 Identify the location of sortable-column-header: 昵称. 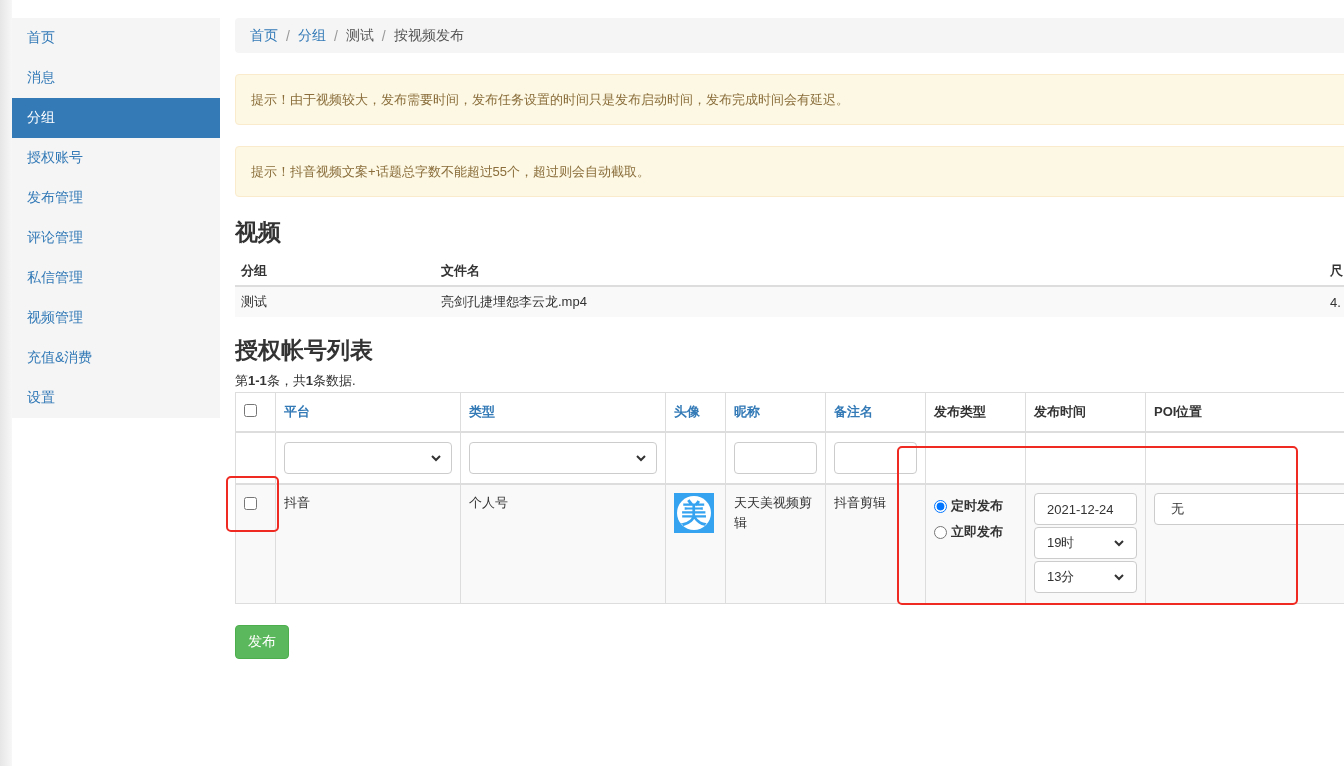
(747, 411).